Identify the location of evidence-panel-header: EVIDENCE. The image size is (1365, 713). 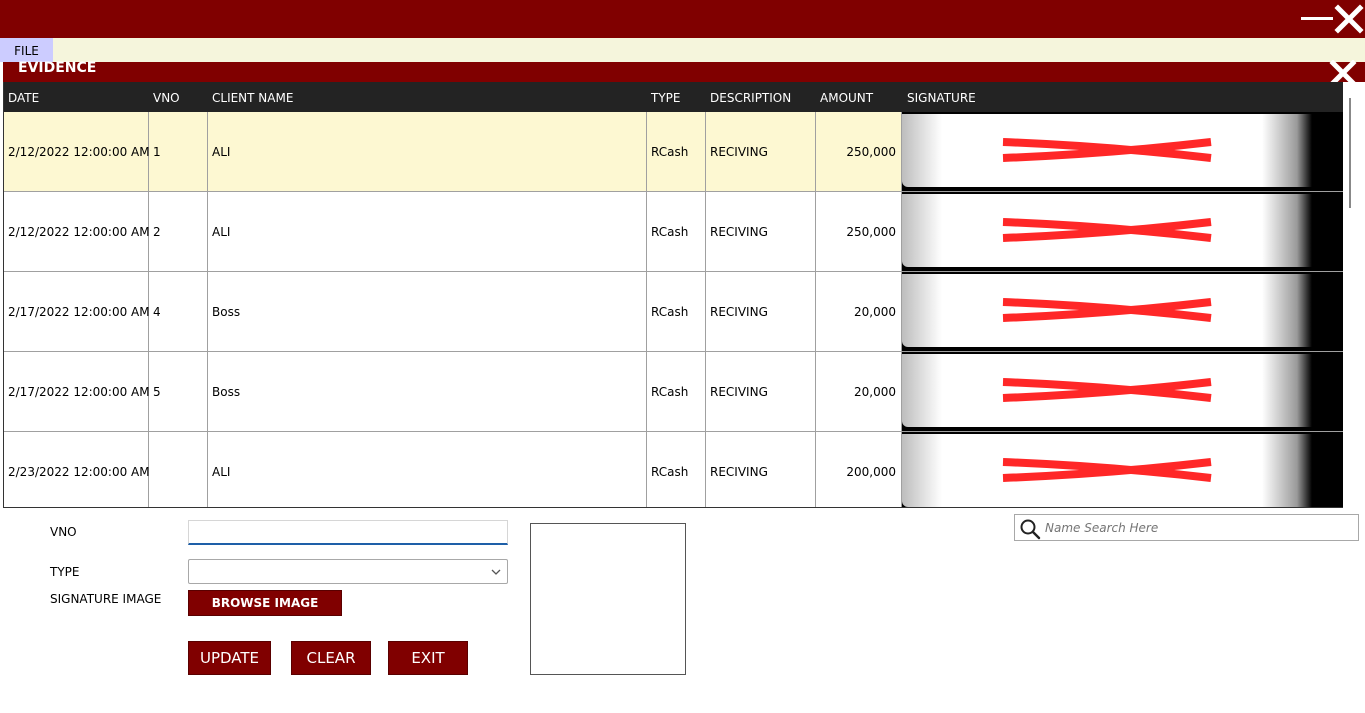
(684, 73).